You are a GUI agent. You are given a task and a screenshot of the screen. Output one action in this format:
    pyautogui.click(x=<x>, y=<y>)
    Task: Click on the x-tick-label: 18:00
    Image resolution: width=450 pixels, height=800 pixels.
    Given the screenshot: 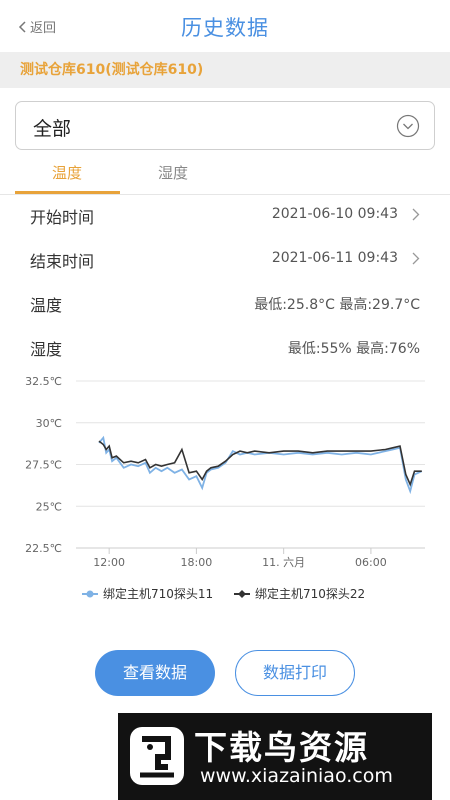 What is the action you would take?
    pyautogui.click(x=197, y=562)
    